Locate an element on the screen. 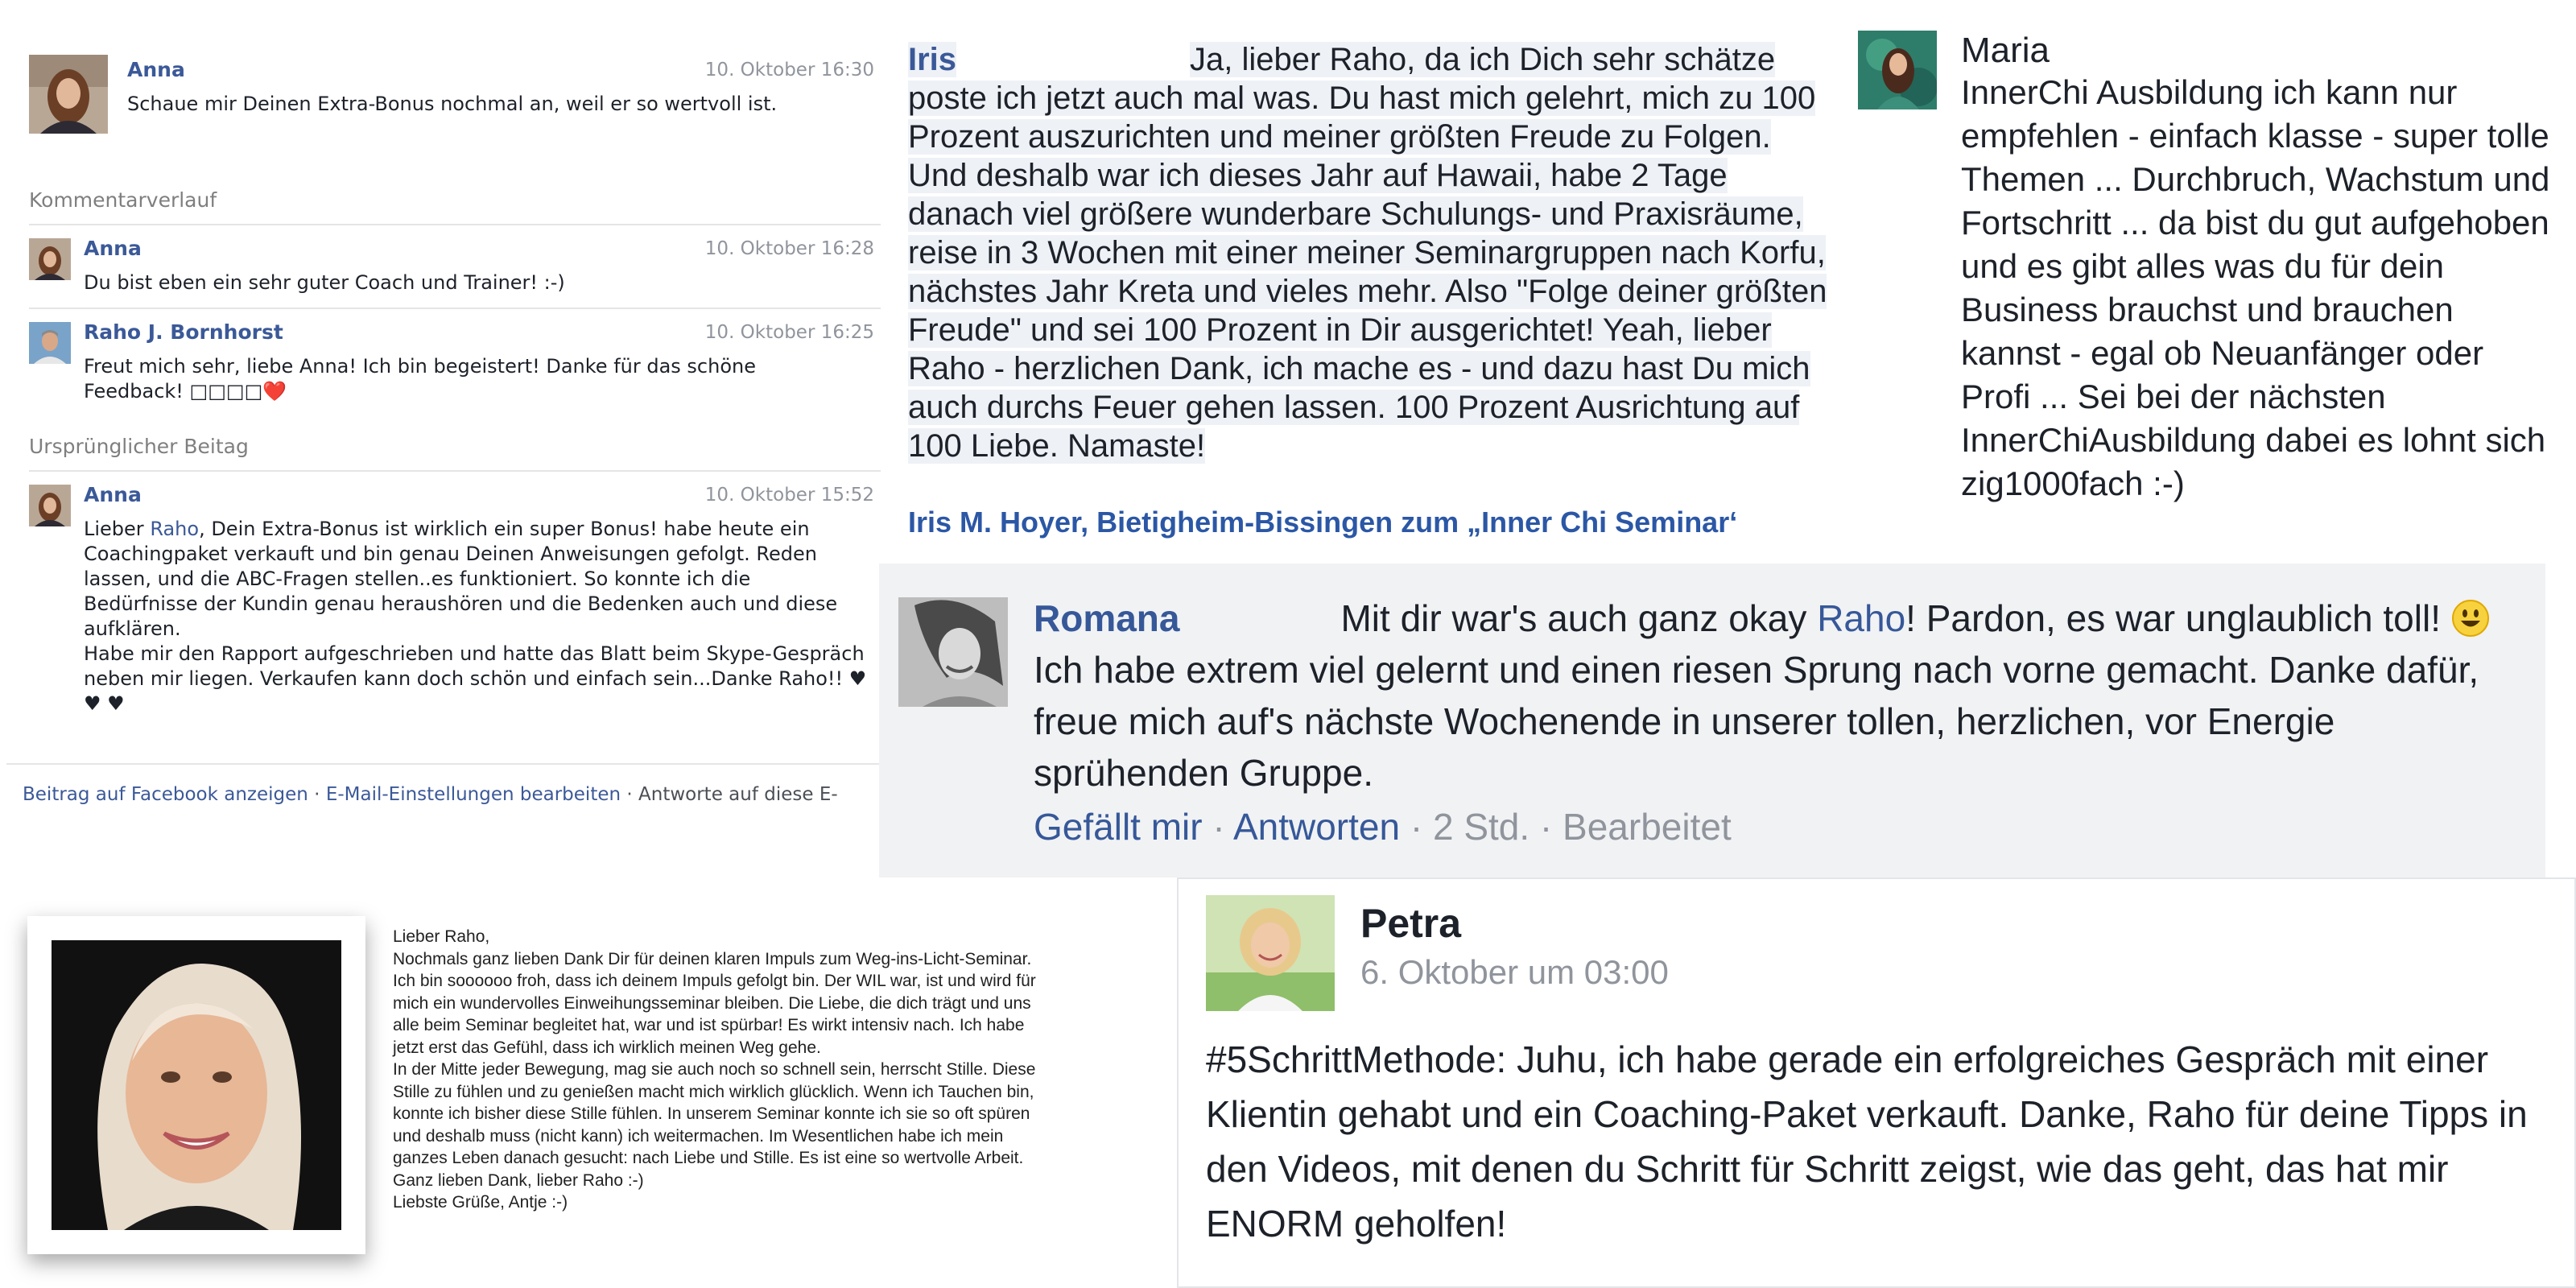  comment-author-name: Anna is located at coordinates (156, 69).